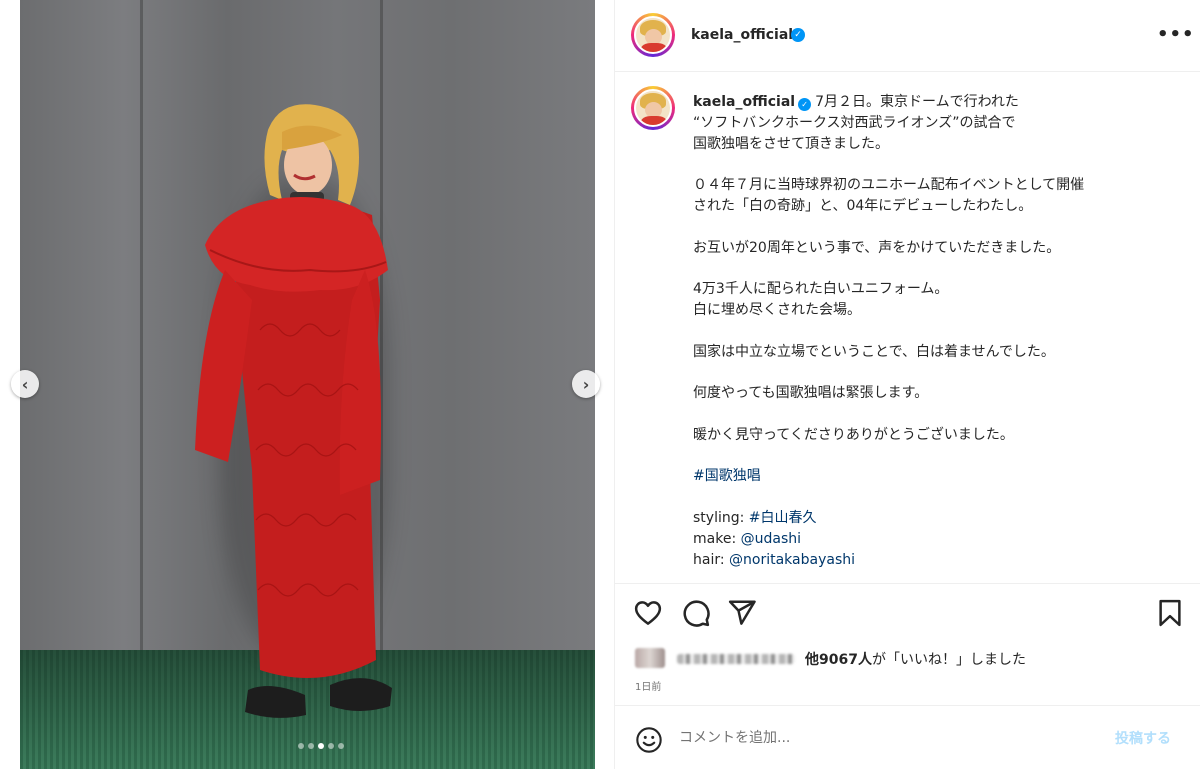  What do you see at coordinates (742, 35) in the screenshot?
I see `author-username: kaela_official` at bounding box center [742, 35].